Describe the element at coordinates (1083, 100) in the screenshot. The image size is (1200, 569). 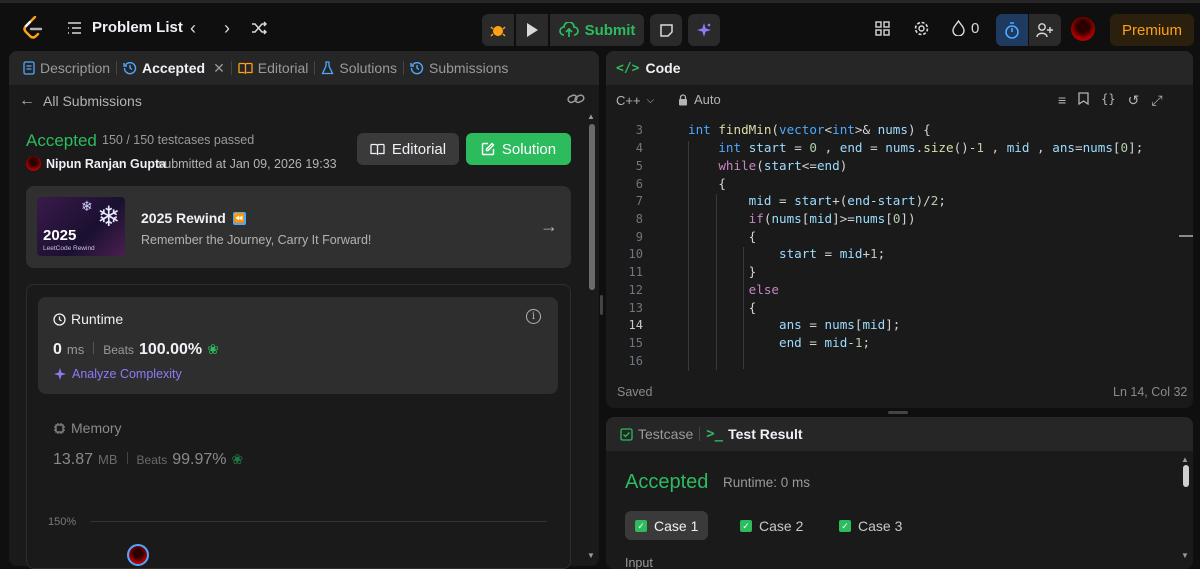
I see `bookmark-icon` at that location.